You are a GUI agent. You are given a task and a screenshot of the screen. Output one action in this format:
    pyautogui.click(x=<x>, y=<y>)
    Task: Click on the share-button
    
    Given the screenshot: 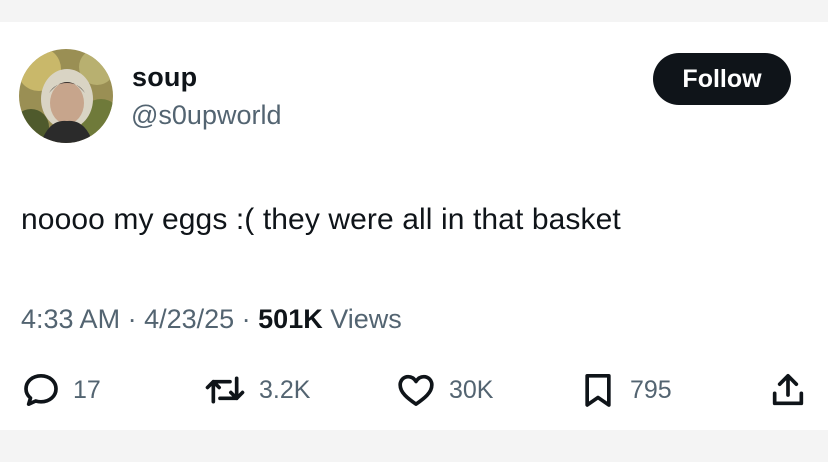 What is the action you would take?
    pyautogui.click(x=788, y=390)
    